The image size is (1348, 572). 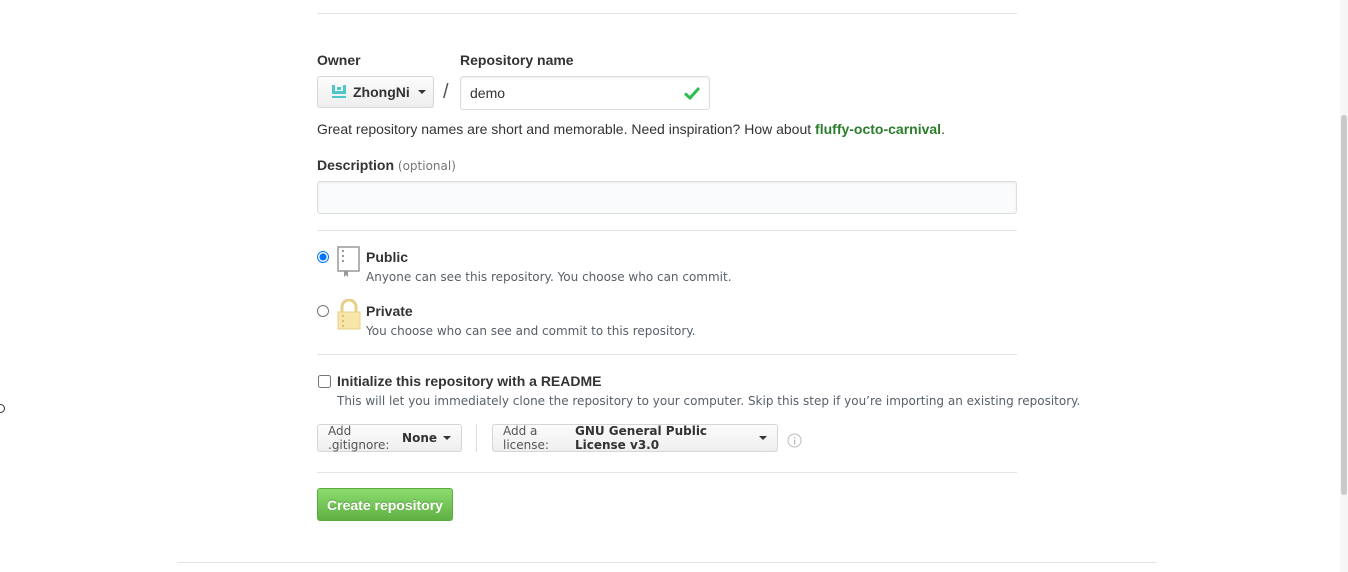 I want to click on description-label-row: Description (optional), so click(x=386, y=165).